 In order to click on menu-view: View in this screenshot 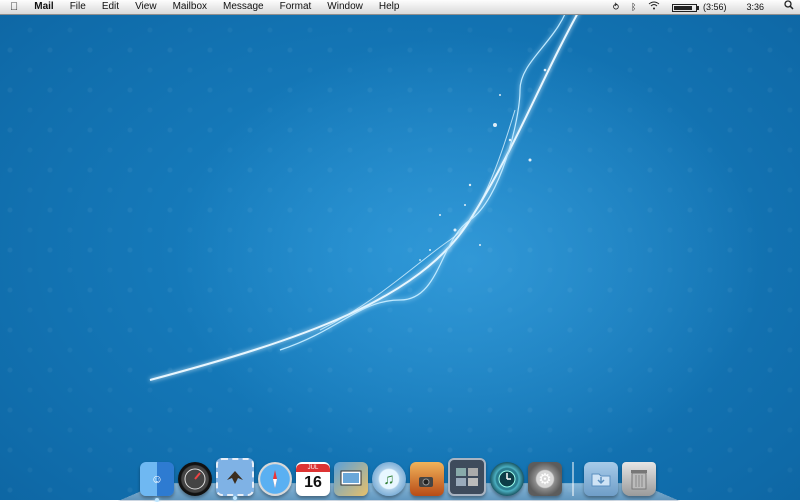, I will do `click(146, 7)`.